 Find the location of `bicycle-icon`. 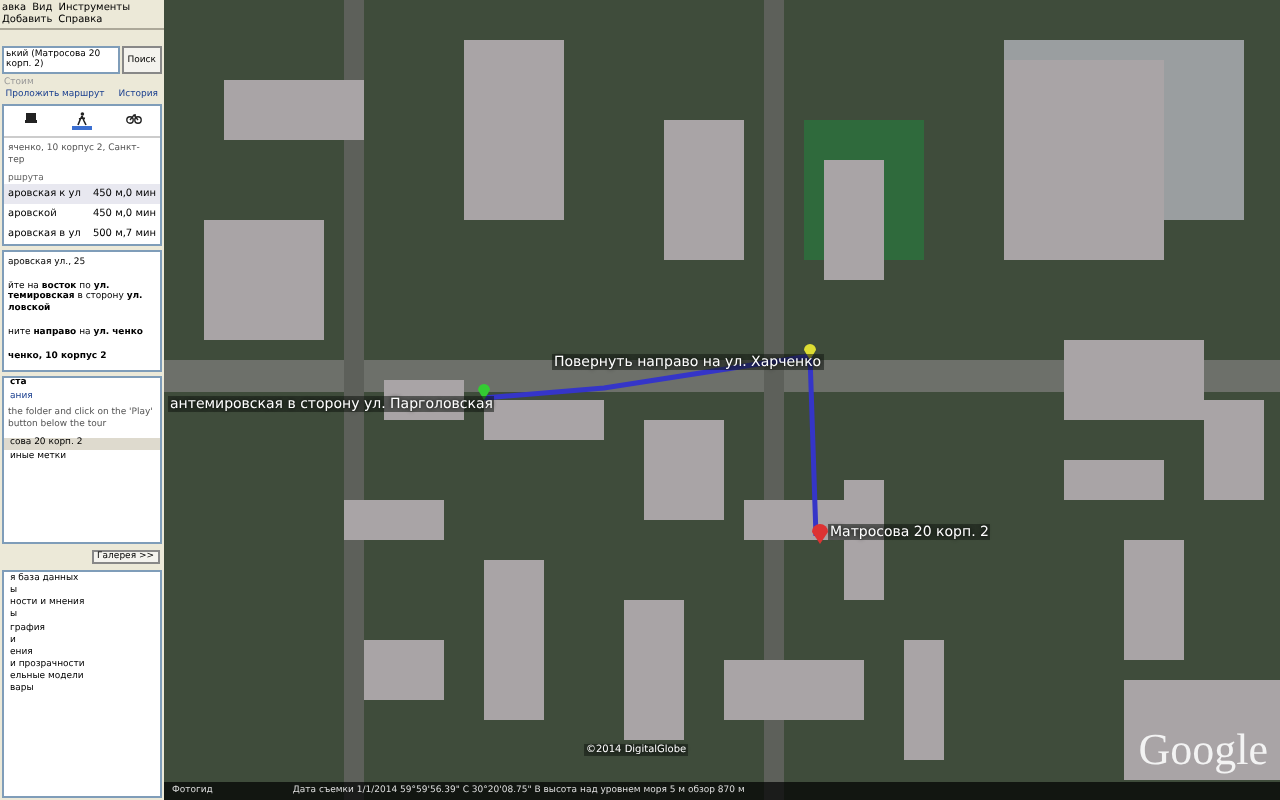

bicycle-icon is located at coordinates (133, 118).